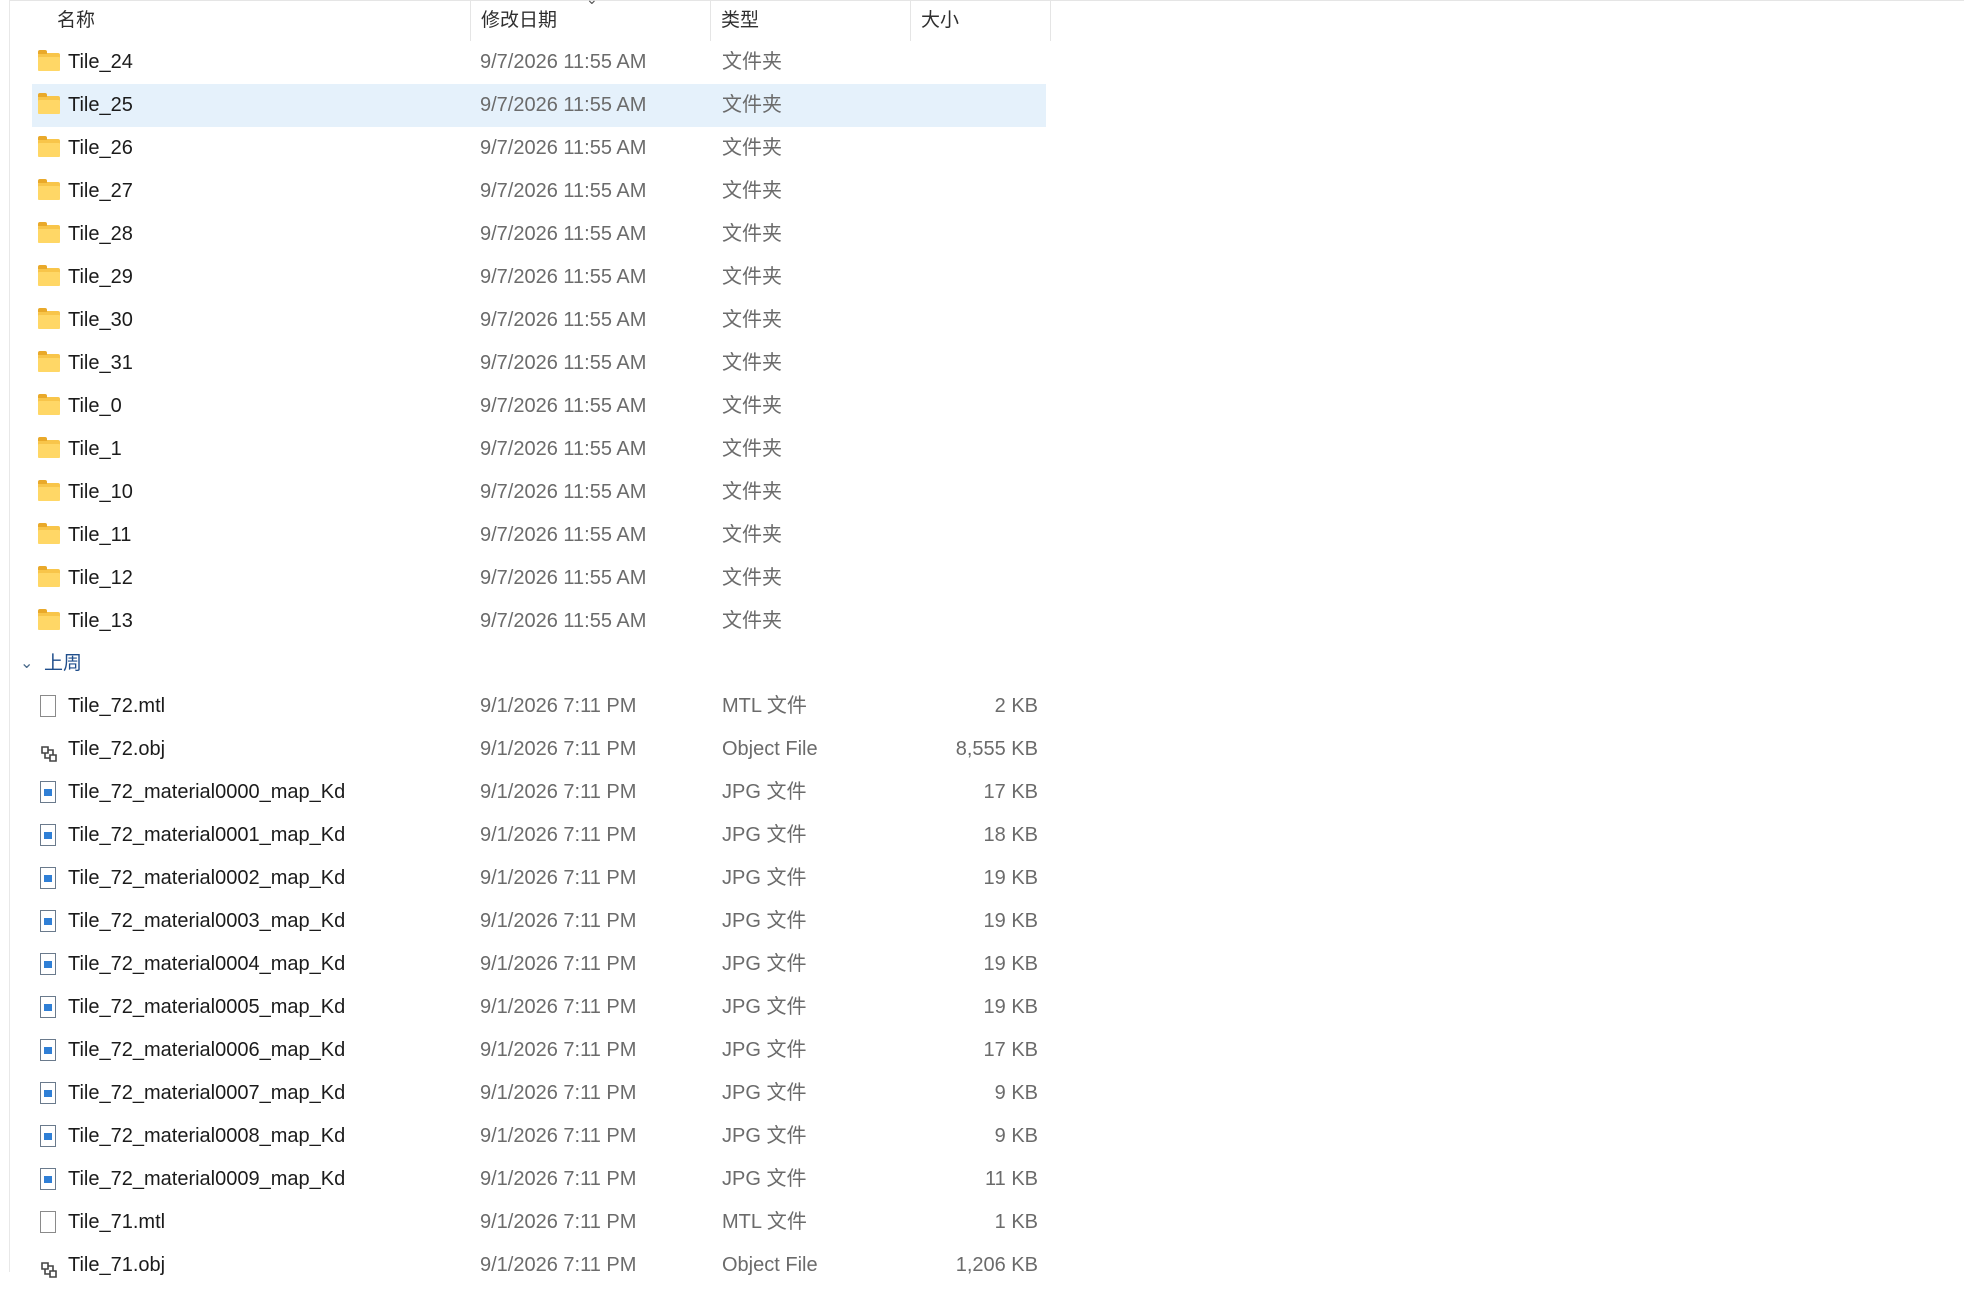 This screenshot has width=1964, height=1297. Describe the element at coordinates (533, 664) in the screenshot. I see `group-header-last-week: ⌄ 上周` at that location.